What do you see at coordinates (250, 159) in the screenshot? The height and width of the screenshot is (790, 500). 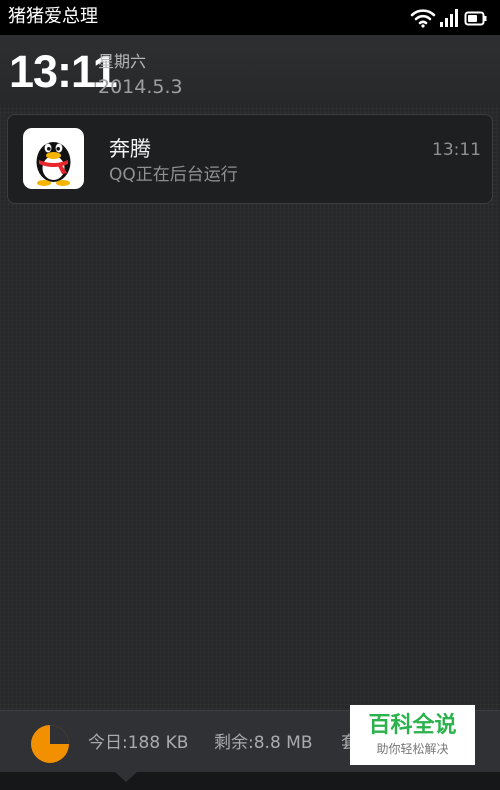 I see `qq-notification-card: 奔腾 QQ正在后台运行 13:11` at bounding box center [250, 159].